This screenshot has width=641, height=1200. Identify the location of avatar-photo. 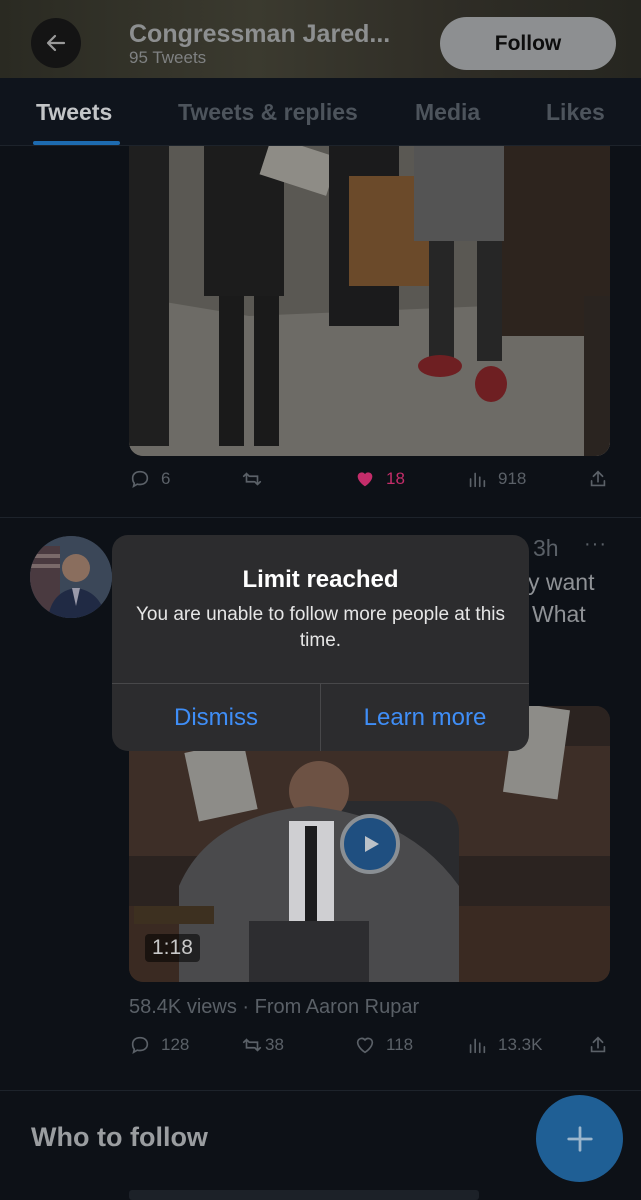
(71, 577).